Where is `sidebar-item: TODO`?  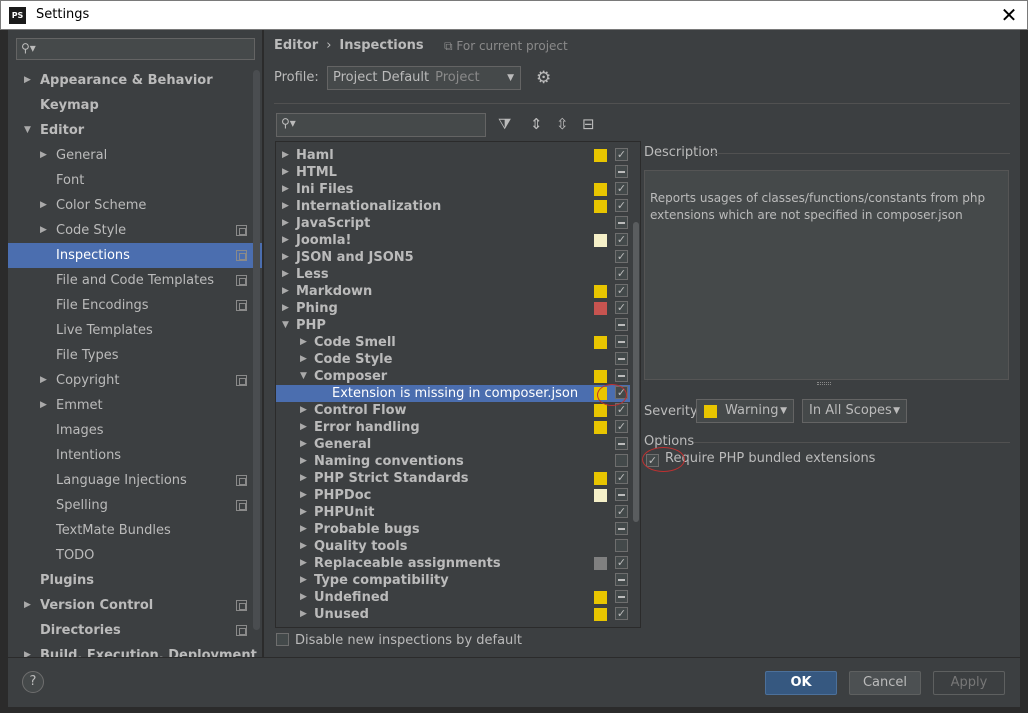
sidebar-item: TODO is located at coordinates (135, 555).